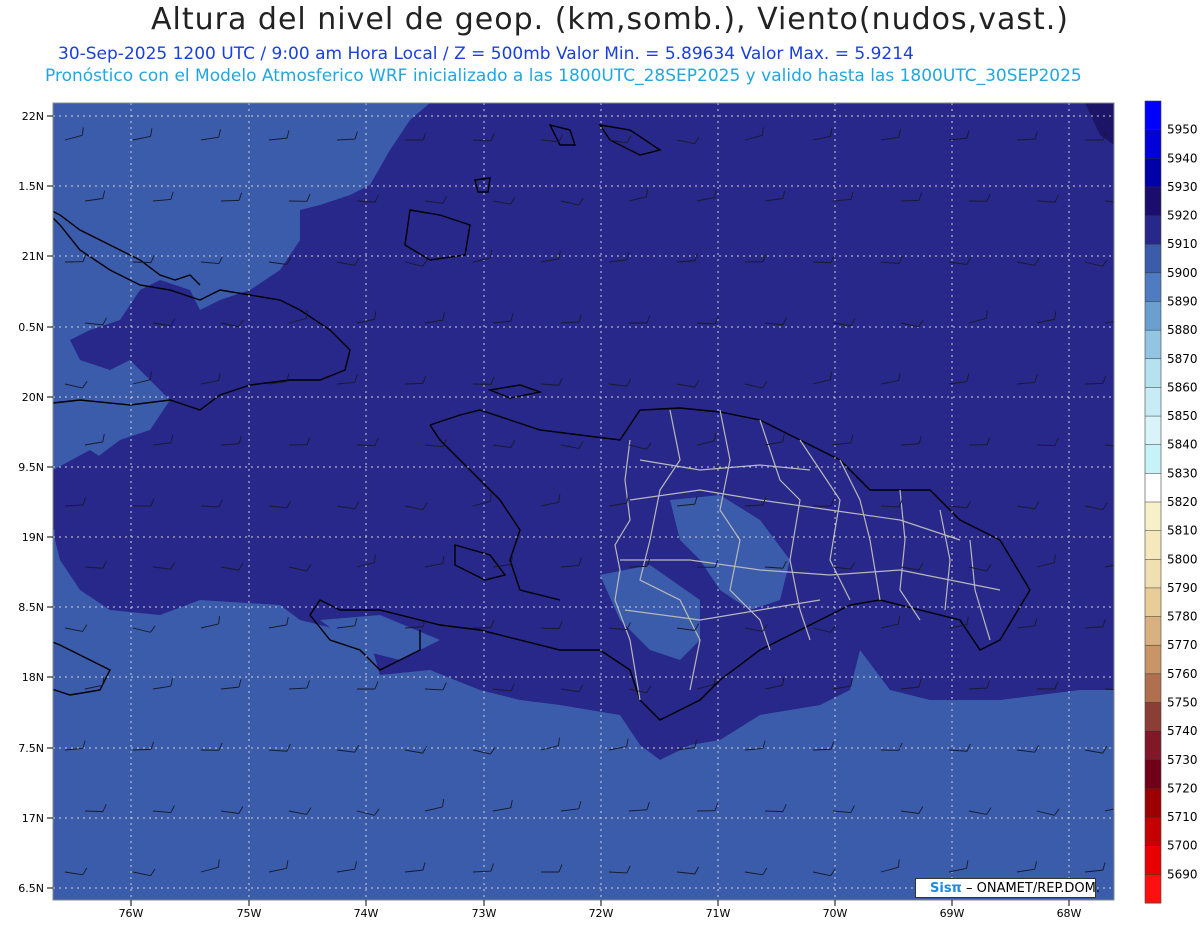 This screenshot has height=927, width=1200. I want to click on lat-label: 9.5N, so click(31, 467).